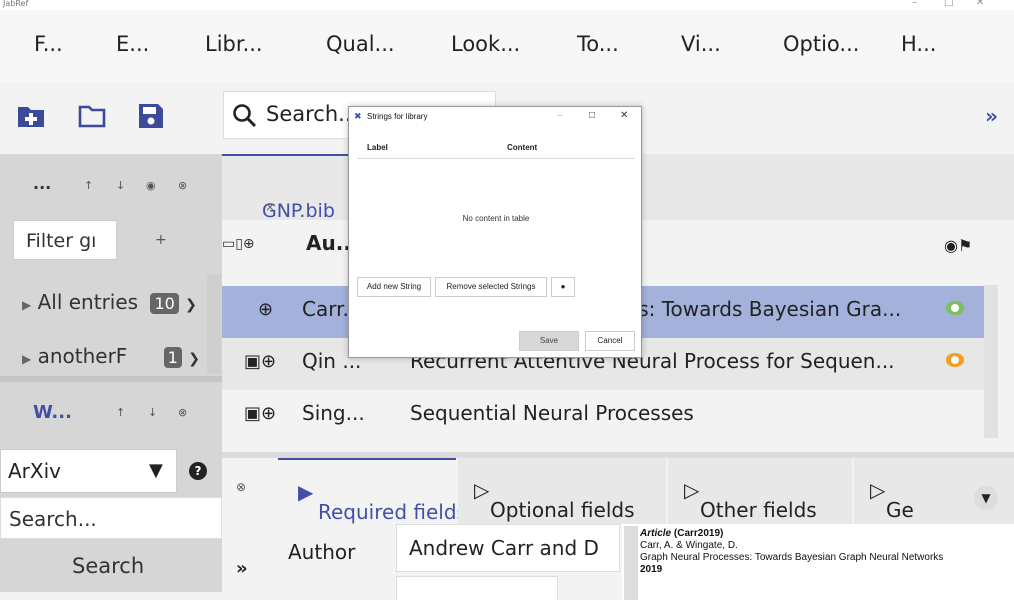 The width and height of the screenshot is (1014, 600). What do you see at coordinates (16, 4) in the screenshot?
I see `window-title: JabRef` at bounding box center [16, 4].